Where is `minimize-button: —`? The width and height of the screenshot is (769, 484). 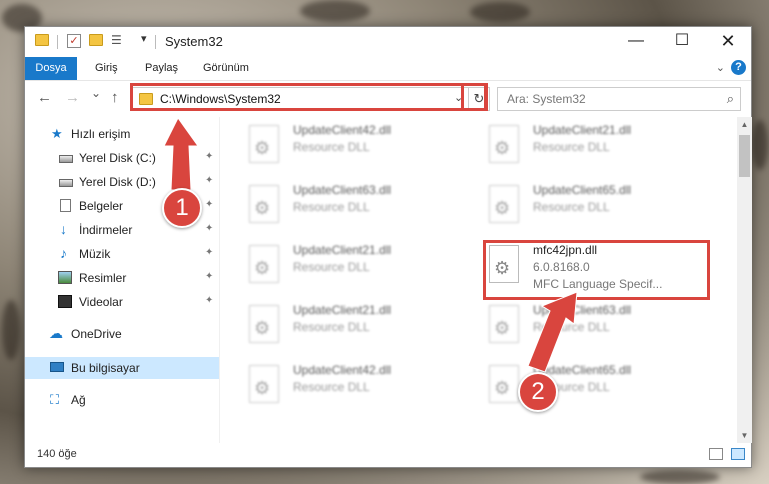
minimize-button: — is located at coordinates (636, 42).